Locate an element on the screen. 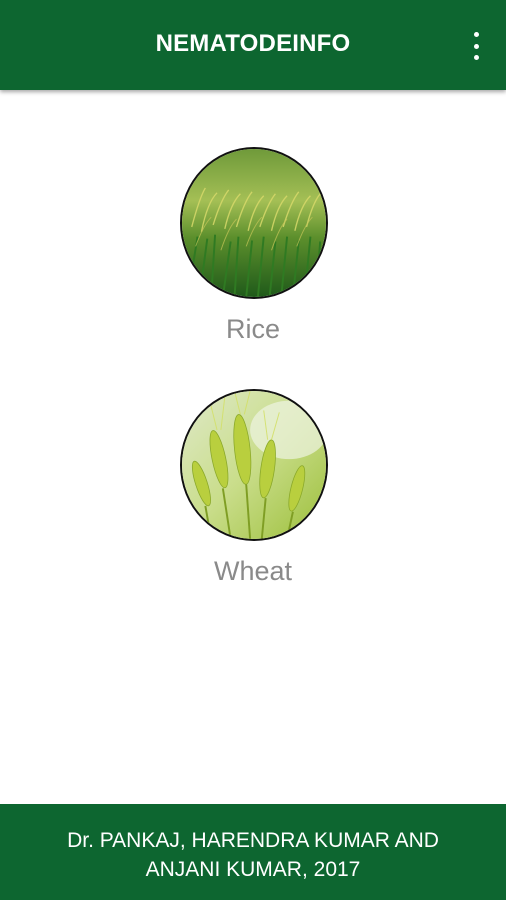 This screenshot has height=900, width=506. credits-line-2: ANJANI KUMAR, 2017 is located at coordinates (253, 869).